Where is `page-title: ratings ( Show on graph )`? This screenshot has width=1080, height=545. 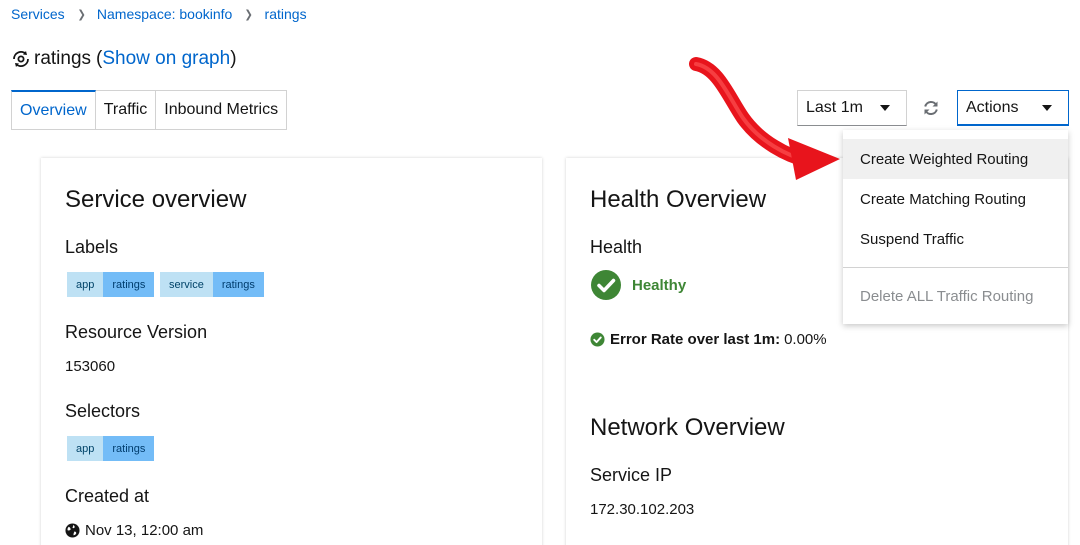
page-title: ratings ( Show on graph ) is located at coordinates (124, 59).